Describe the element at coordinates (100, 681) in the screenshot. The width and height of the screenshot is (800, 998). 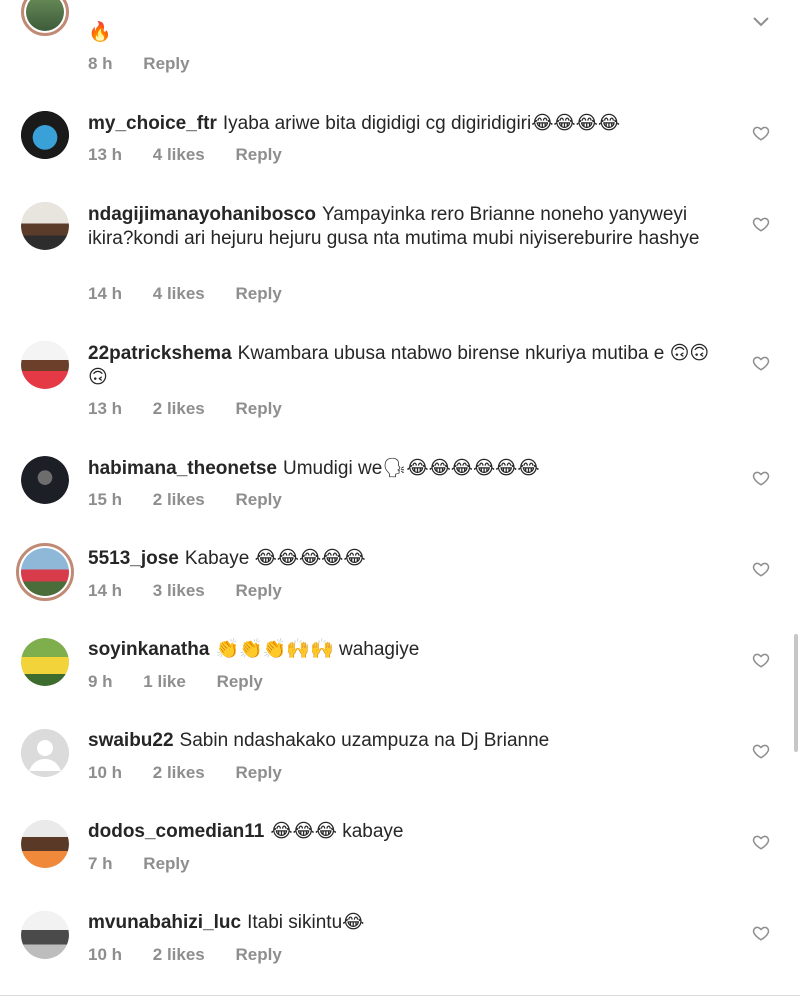
I see `comment-time: 9 h` at that location.